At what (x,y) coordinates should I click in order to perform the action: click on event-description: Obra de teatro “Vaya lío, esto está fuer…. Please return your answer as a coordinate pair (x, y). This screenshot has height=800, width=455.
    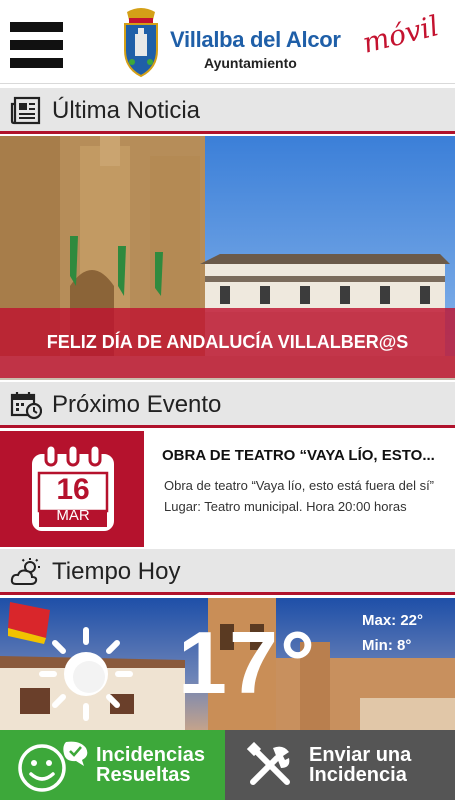
    Looking at the image, I should click on (299, 496).